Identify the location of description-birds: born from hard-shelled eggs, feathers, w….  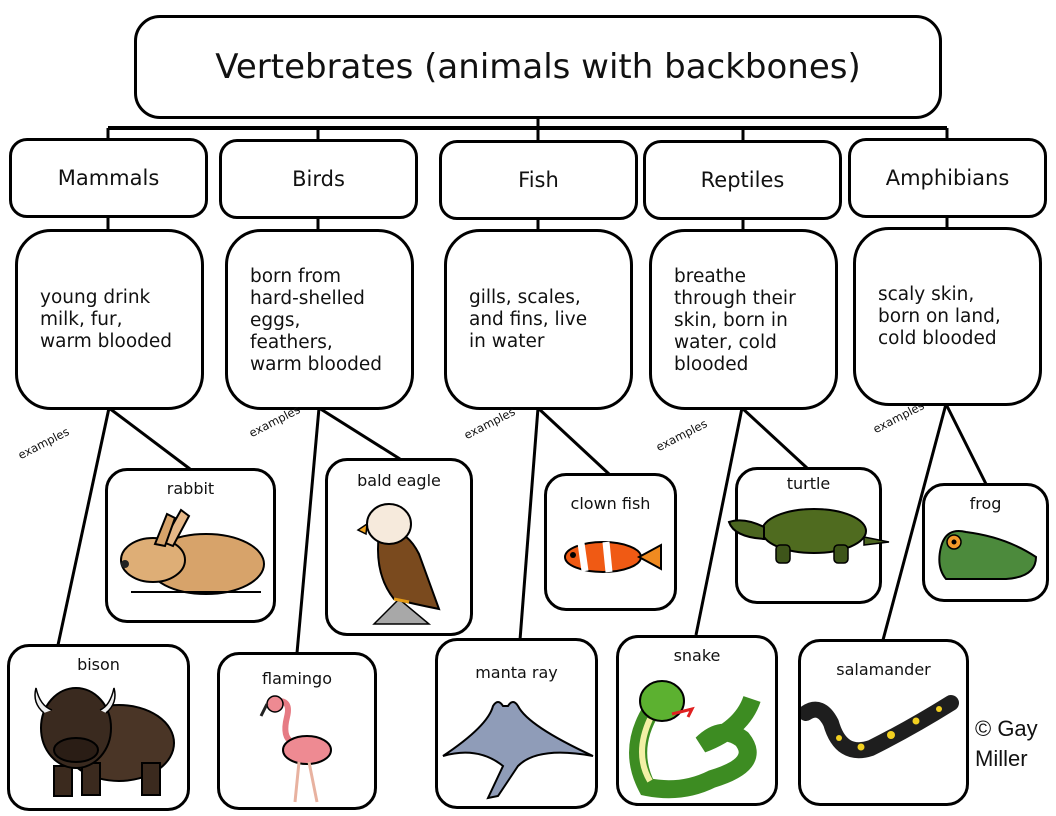
(319, 319).